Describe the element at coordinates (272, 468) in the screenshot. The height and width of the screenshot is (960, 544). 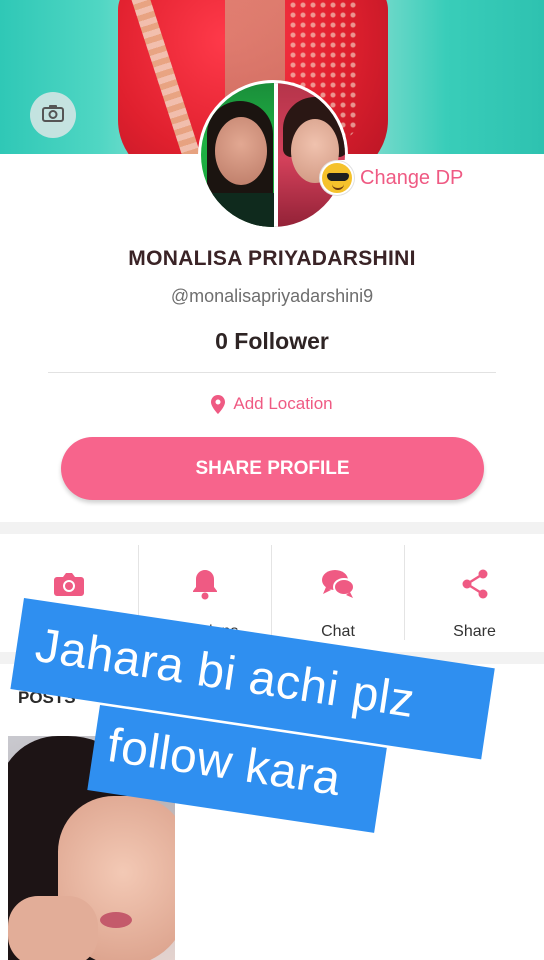
I see `share-profile-button: SHARE PROFILE` at that location.